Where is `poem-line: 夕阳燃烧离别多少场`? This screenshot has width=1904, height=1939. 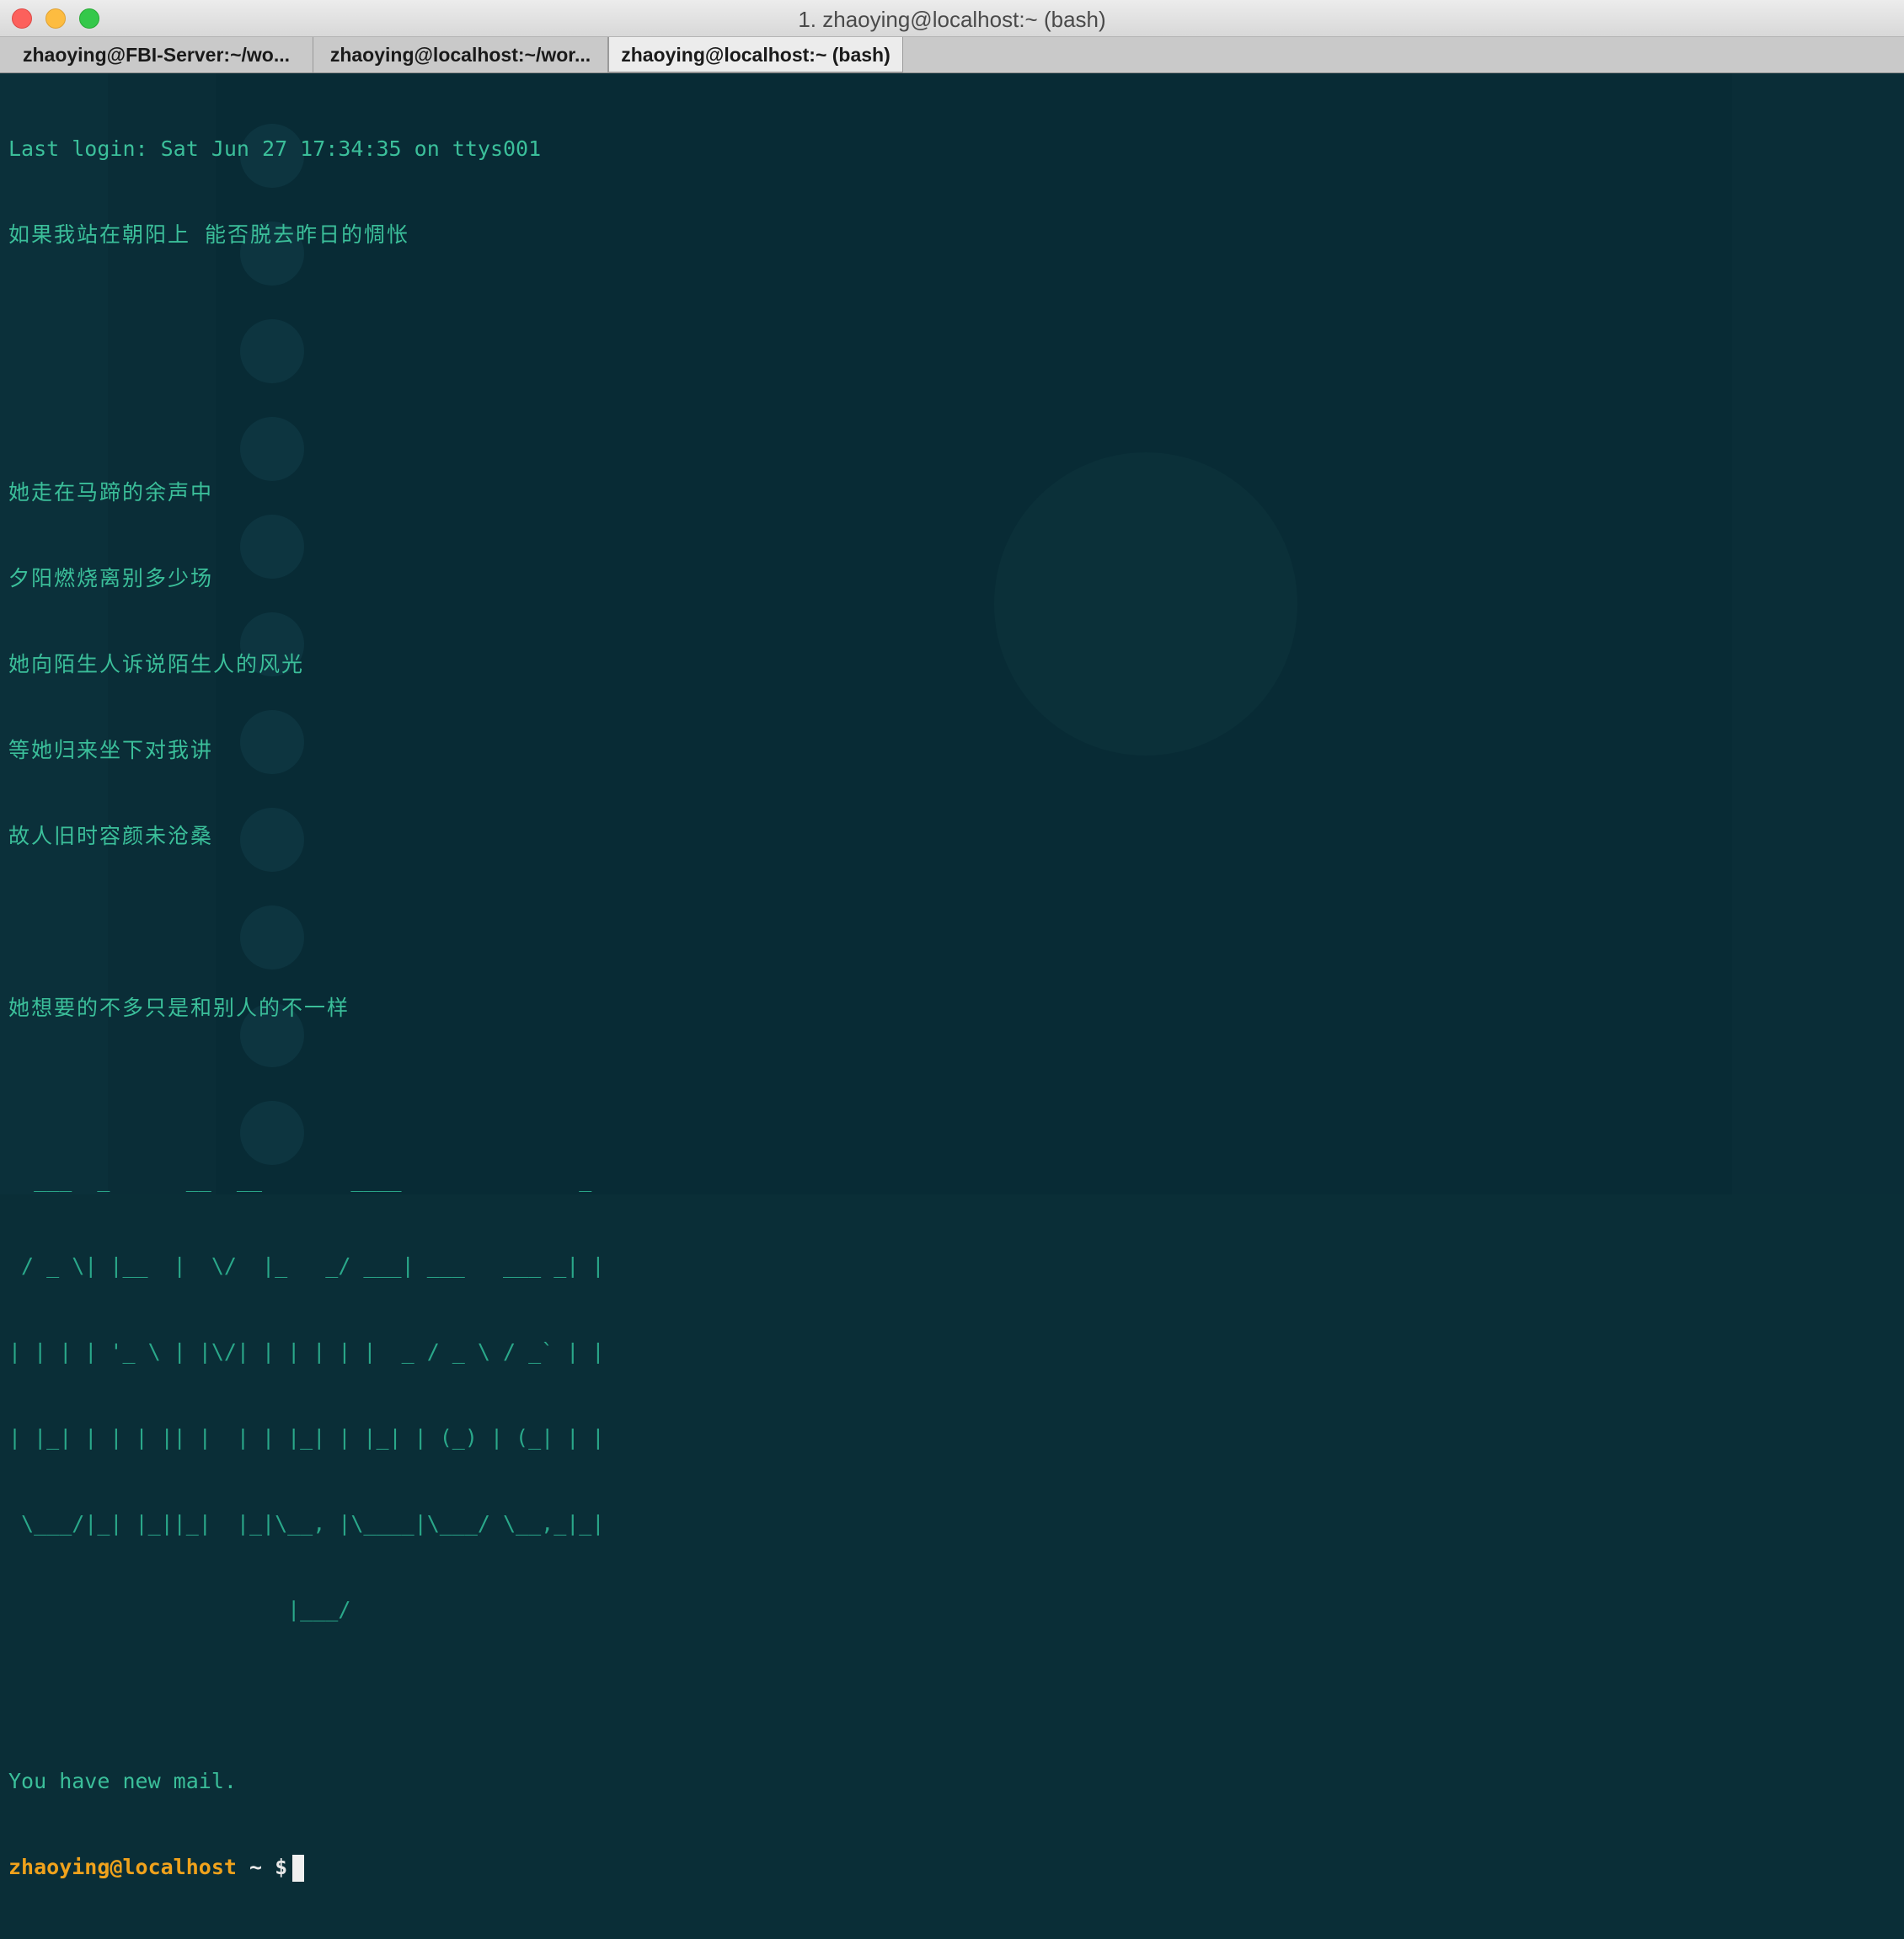 poem-line: 夕阳燃烧离别多少场 is located at coordinates (111, 578).